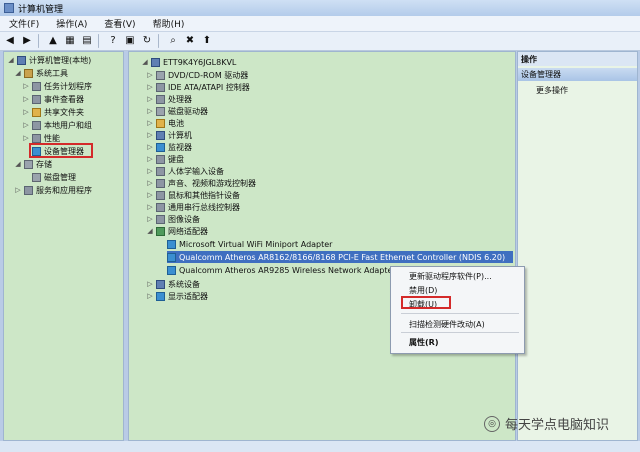  I want to click on tree-label: 通用串行总线控制器, so click(204, 207).